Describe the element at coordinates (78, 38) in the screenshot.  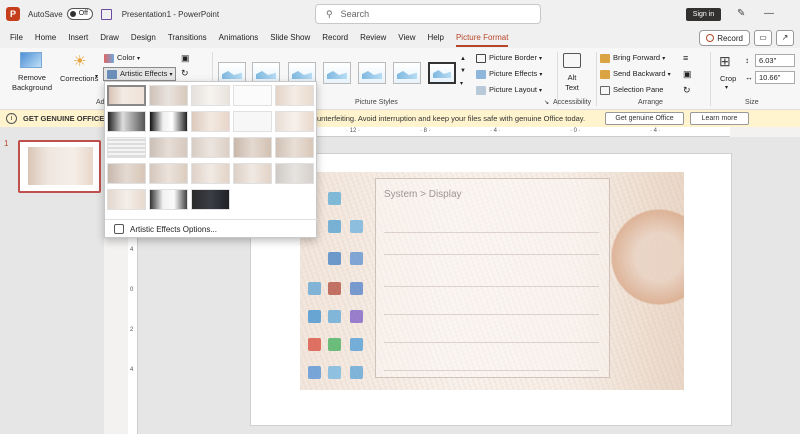
I see `tab-insert: Insert` at that location.